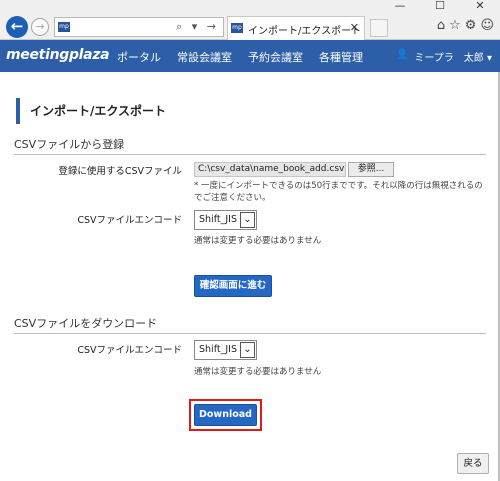 This screenshot has height=481, width=500. Describe the element at coordinates (402, 54) in the screenshot. I see `user-icon: 👤` at that location.